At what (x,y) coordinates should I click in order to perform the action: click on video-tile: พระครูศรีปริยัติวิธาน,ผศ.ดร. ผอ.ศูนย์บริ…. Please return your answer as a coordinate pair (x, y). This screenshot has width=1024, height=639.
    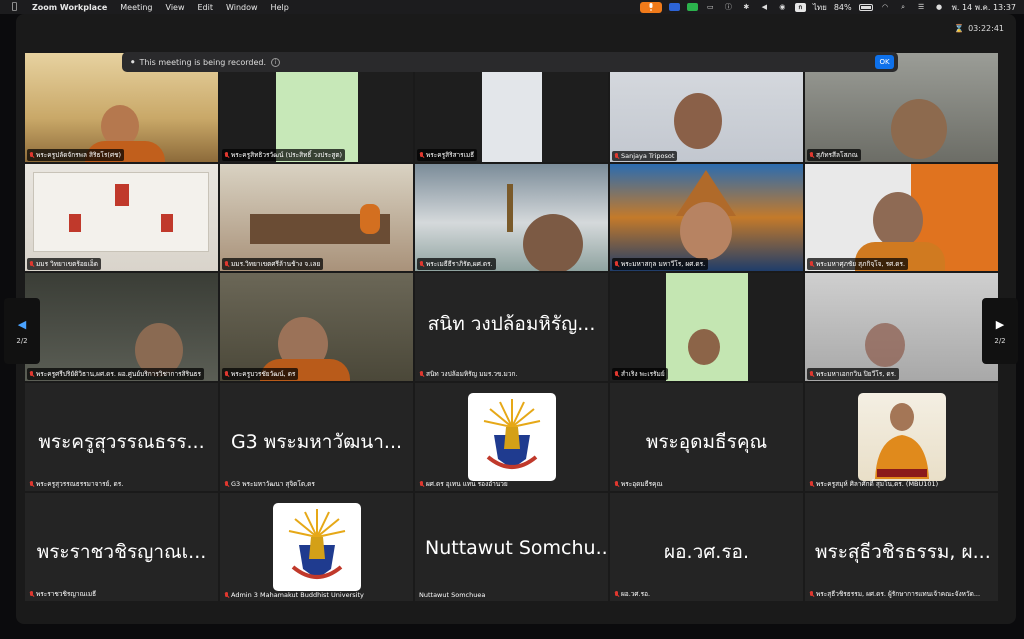
    Looking at the image, I should click on (121, 327).